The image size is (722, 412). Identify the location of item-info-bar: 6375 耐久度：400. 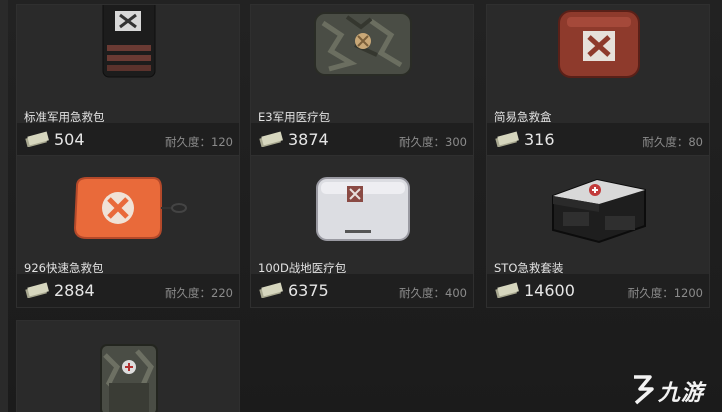
(362, 290).